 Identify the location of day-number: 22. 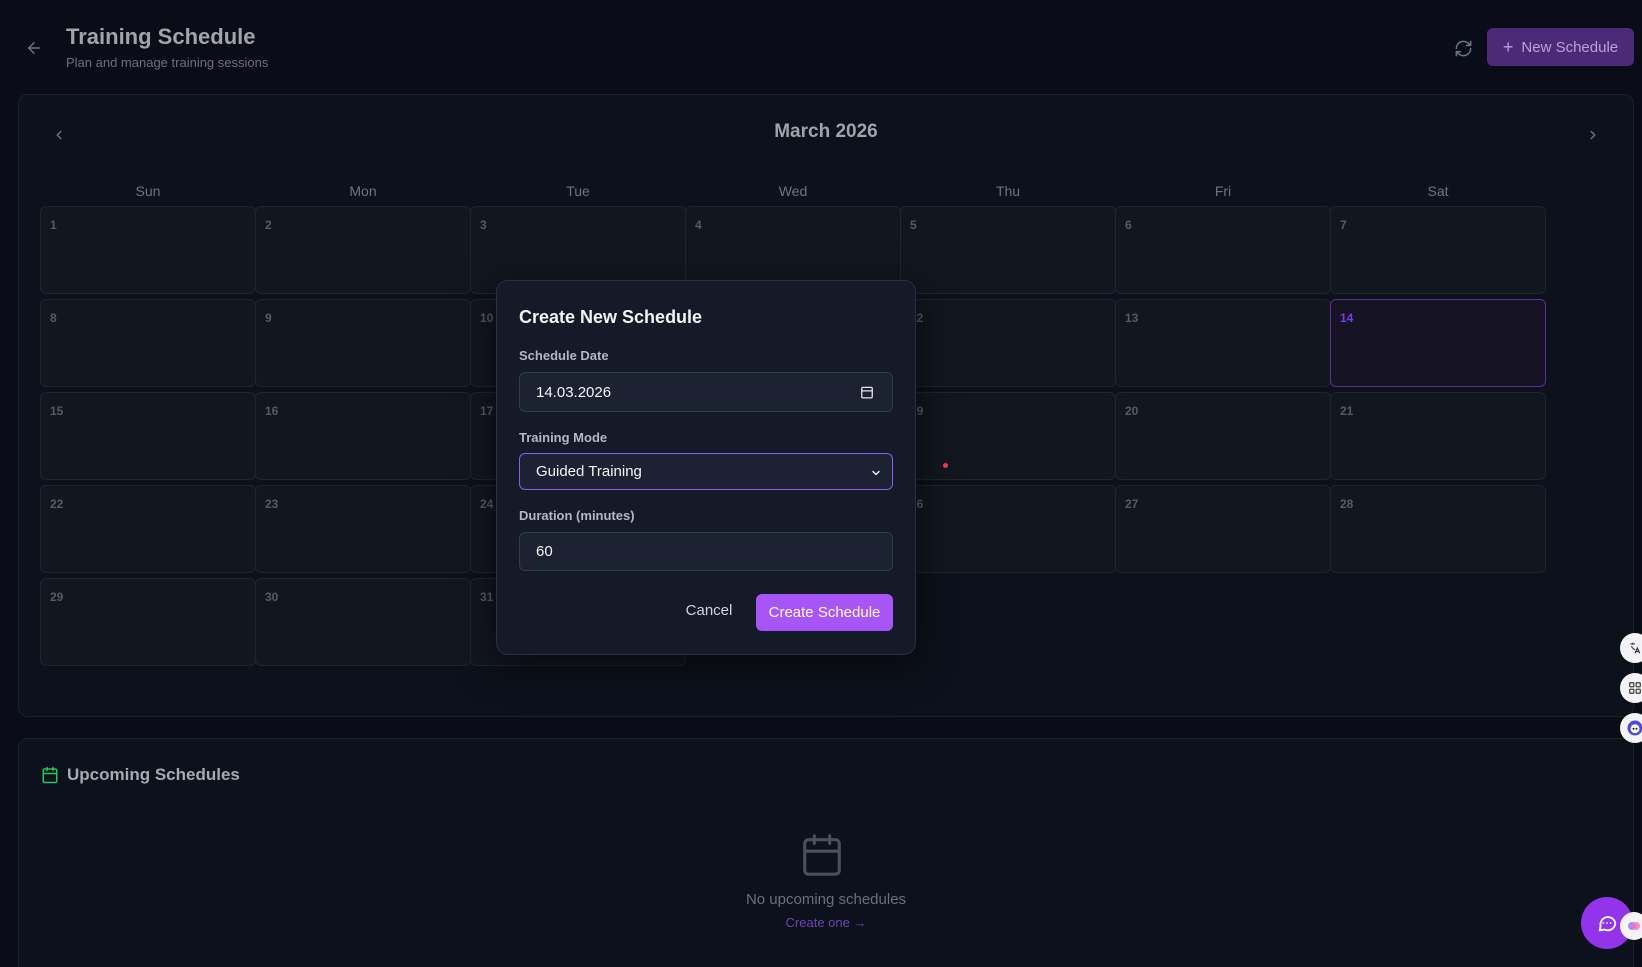
(57, 504).